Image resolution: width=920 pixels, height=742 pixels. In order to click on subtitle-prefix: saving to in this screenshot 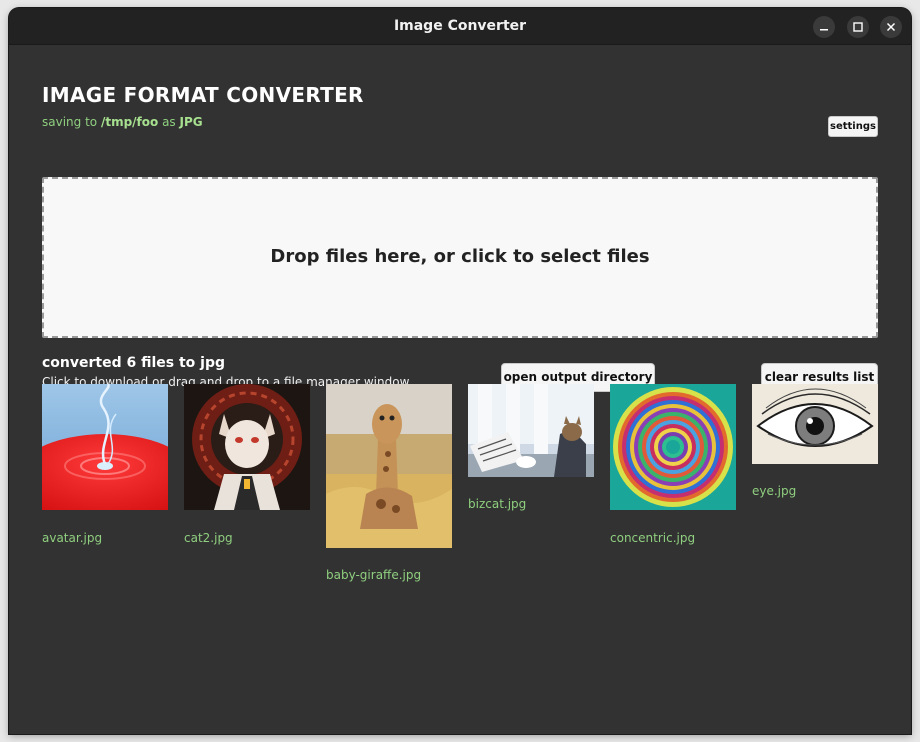, I will do `click(71, 122)`.